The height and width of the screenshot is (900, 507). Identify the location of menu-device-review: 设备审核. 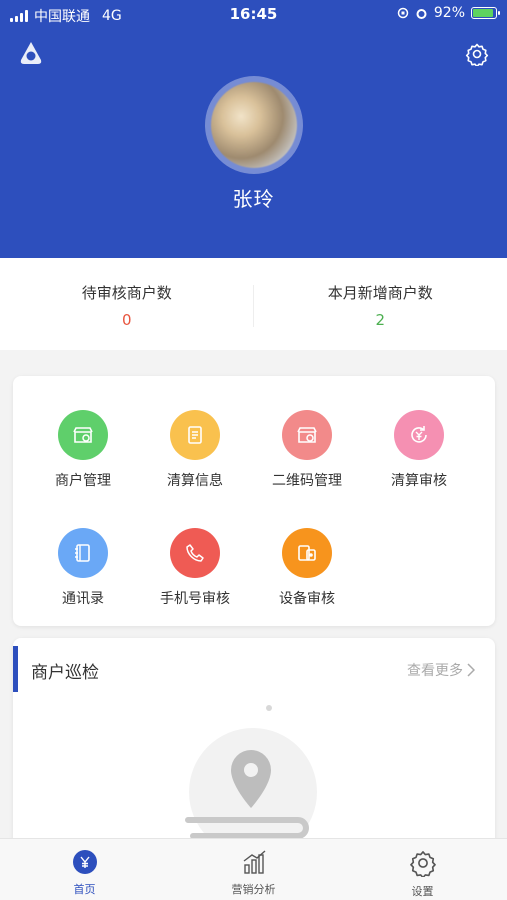
(307, 568).